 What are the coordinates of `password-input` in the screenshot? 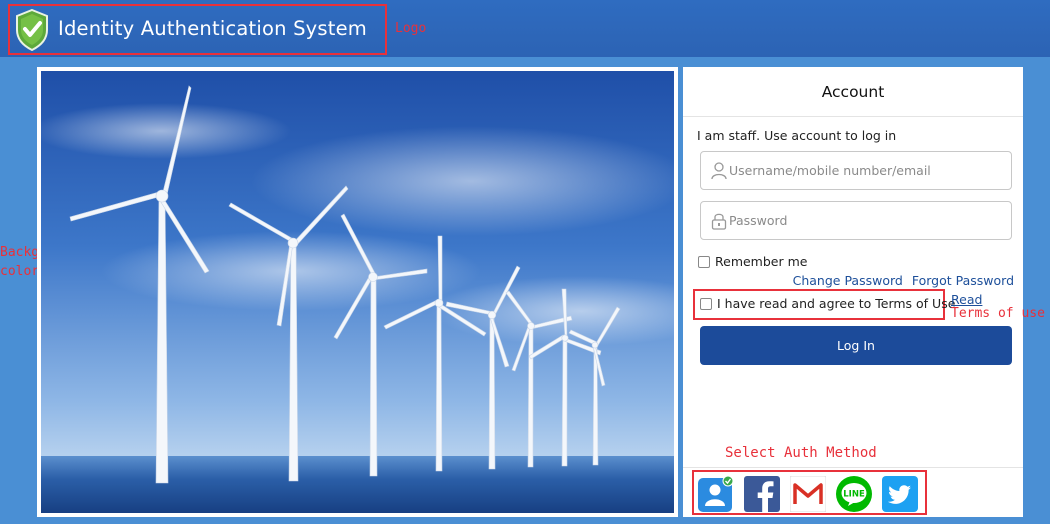 It's located at (864, 220).